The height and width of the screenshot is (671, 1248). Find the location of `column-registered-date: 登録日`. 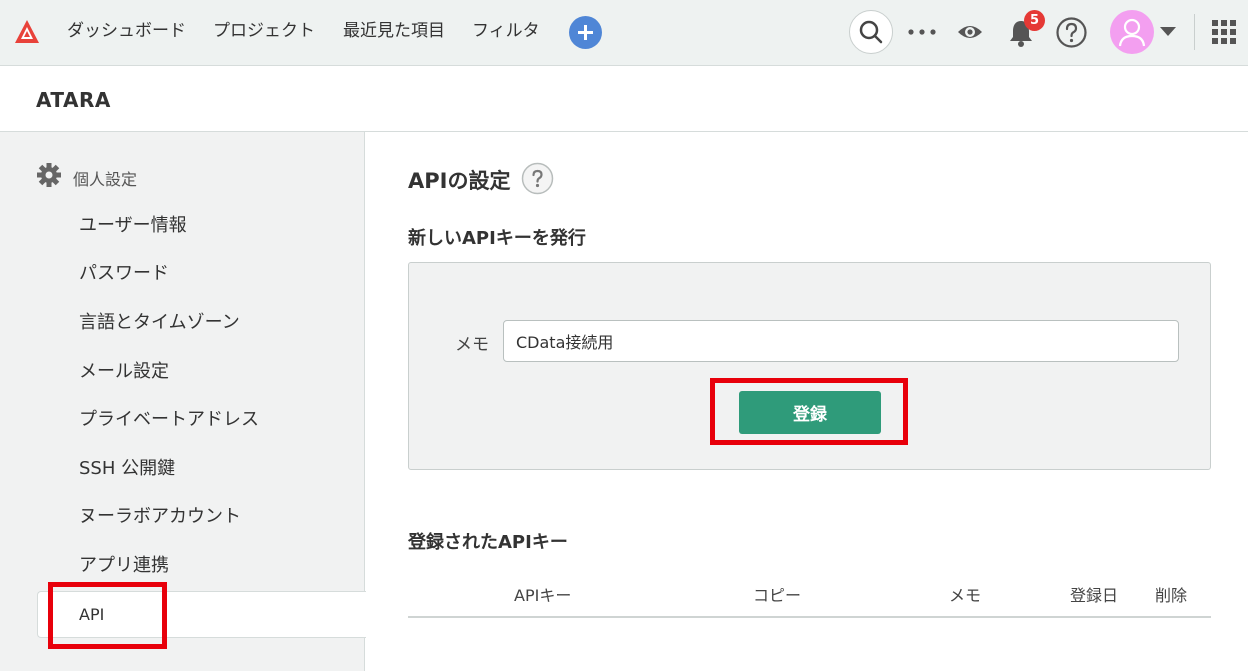

column-registered-date: 登録日 is located at coordinates (1094, 595).